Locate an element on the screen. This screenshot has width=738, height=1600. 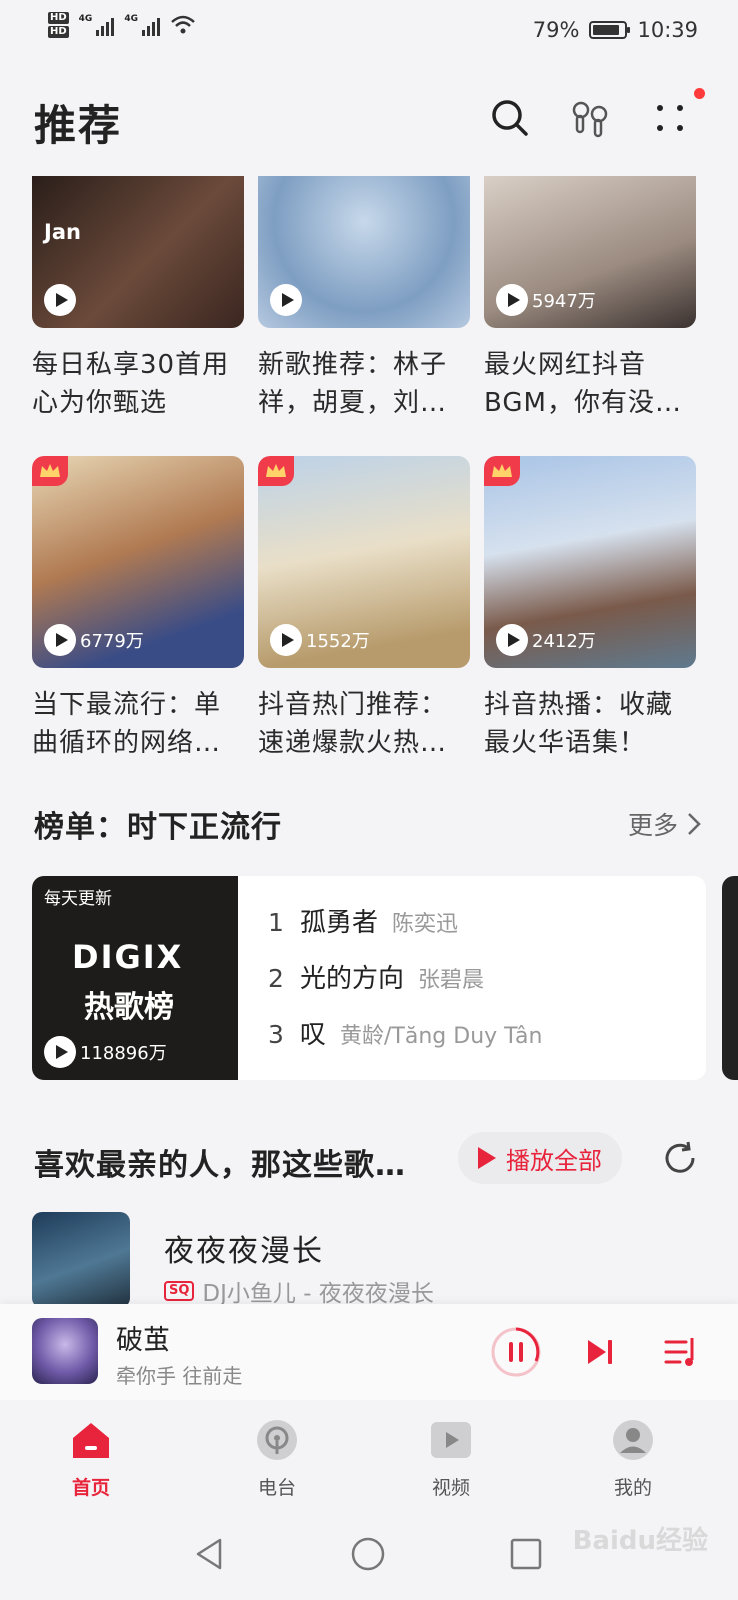
app-header: 推荐 is located at coordinates (369, 120).